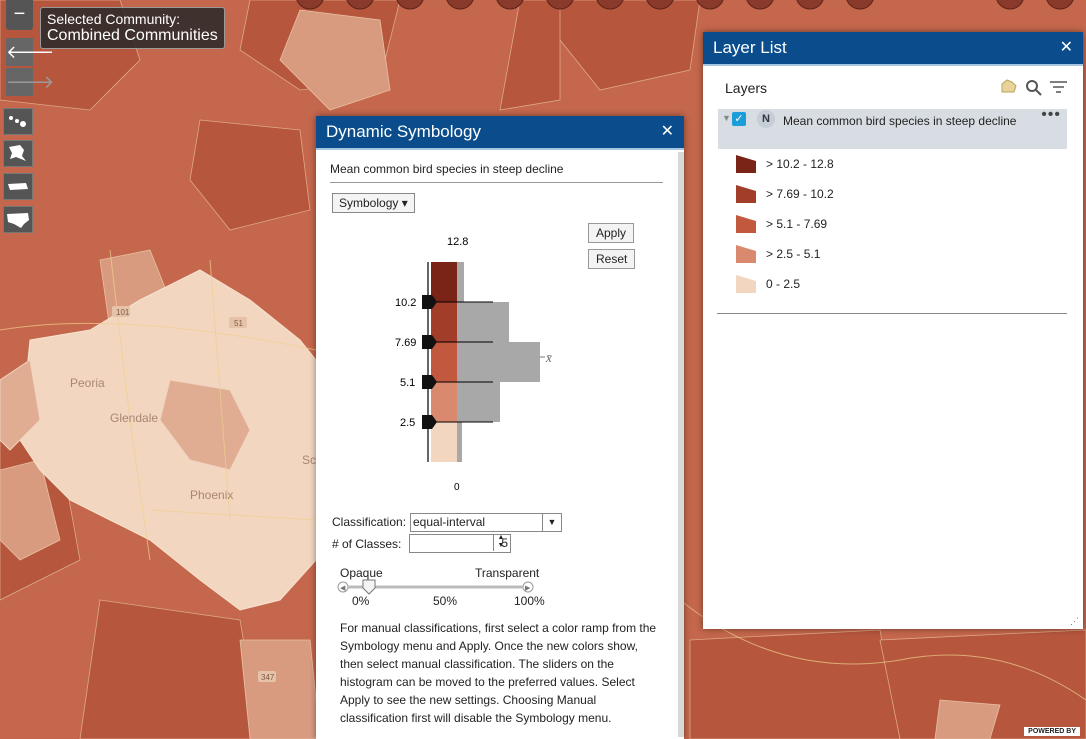  Describe the element at coordinates (268, 677) in the screenshot. I see `route-shield-347: 347` at that location.